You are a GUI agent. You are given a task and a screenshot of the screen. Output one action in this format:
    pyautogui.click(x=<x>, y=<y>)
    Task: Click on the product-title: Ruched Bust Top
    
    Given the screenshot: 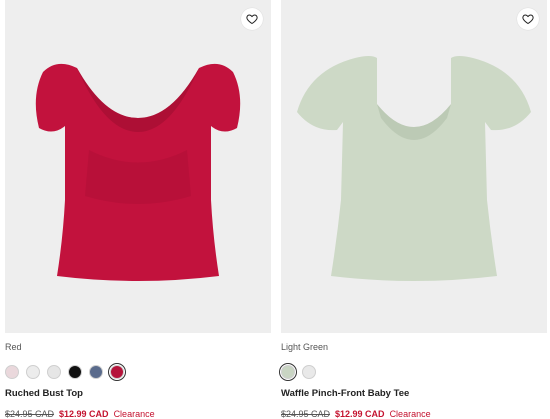 What is the action you would take?
    pyautogui.click(x=138, y=395)
    